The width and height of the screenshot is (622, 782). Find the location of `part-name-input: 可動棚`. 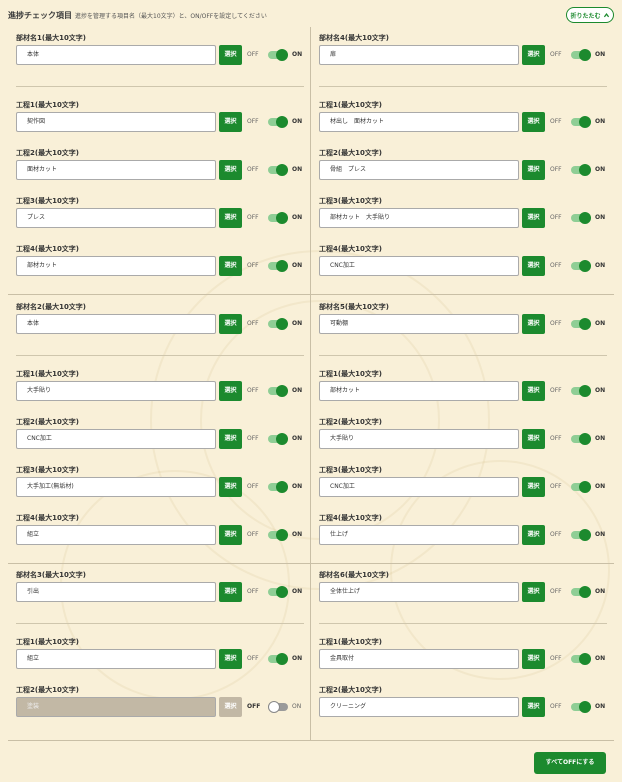

part-name-input: 可動棚 is located at coordinates (419, 324).